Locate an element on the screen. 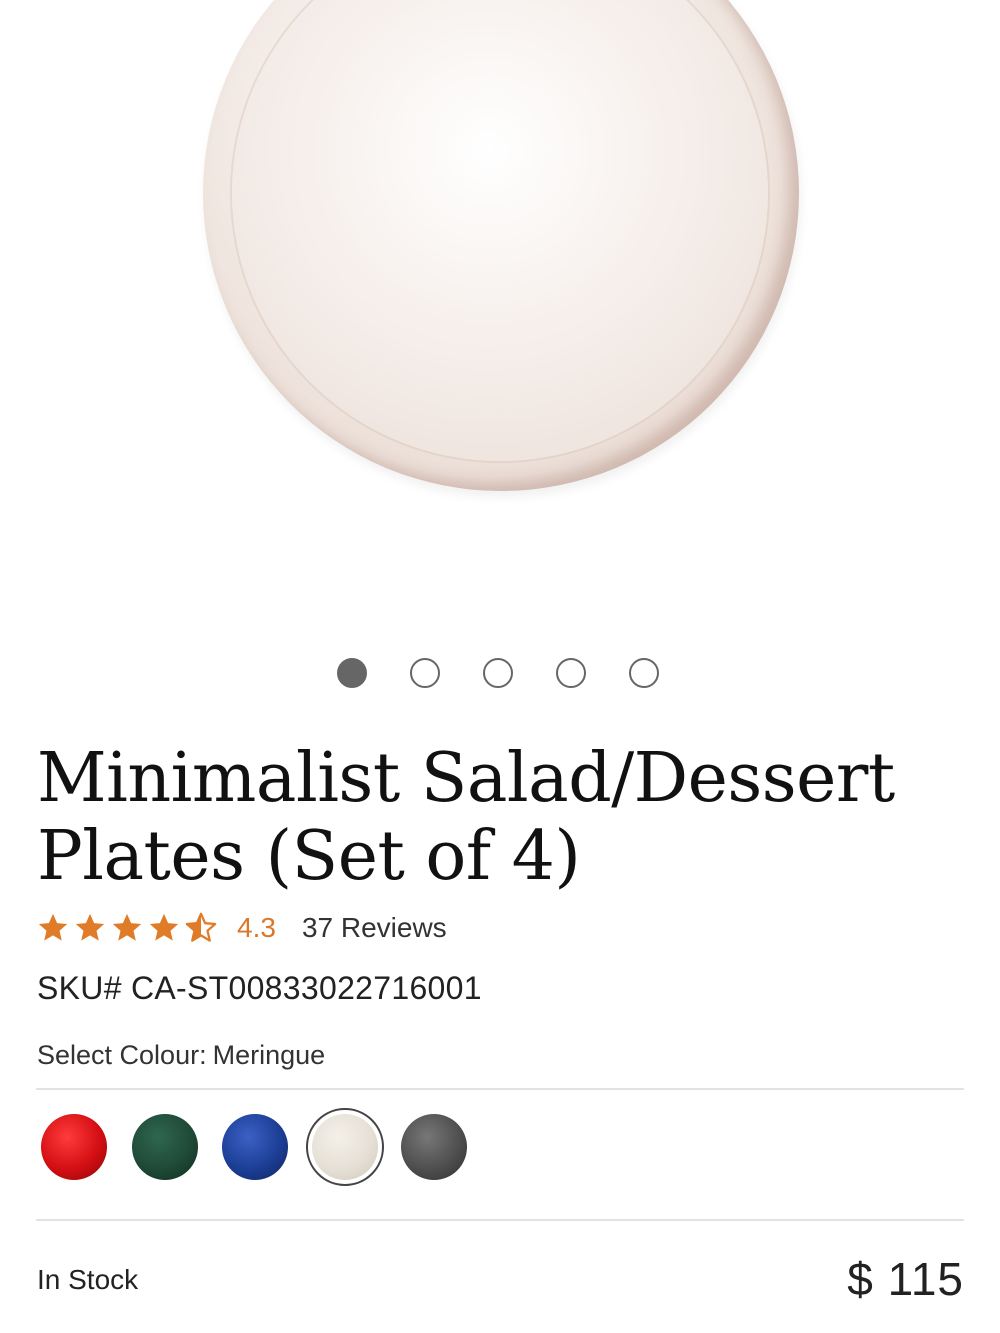  swatch-meringue is located at coordinates (345, 1147).